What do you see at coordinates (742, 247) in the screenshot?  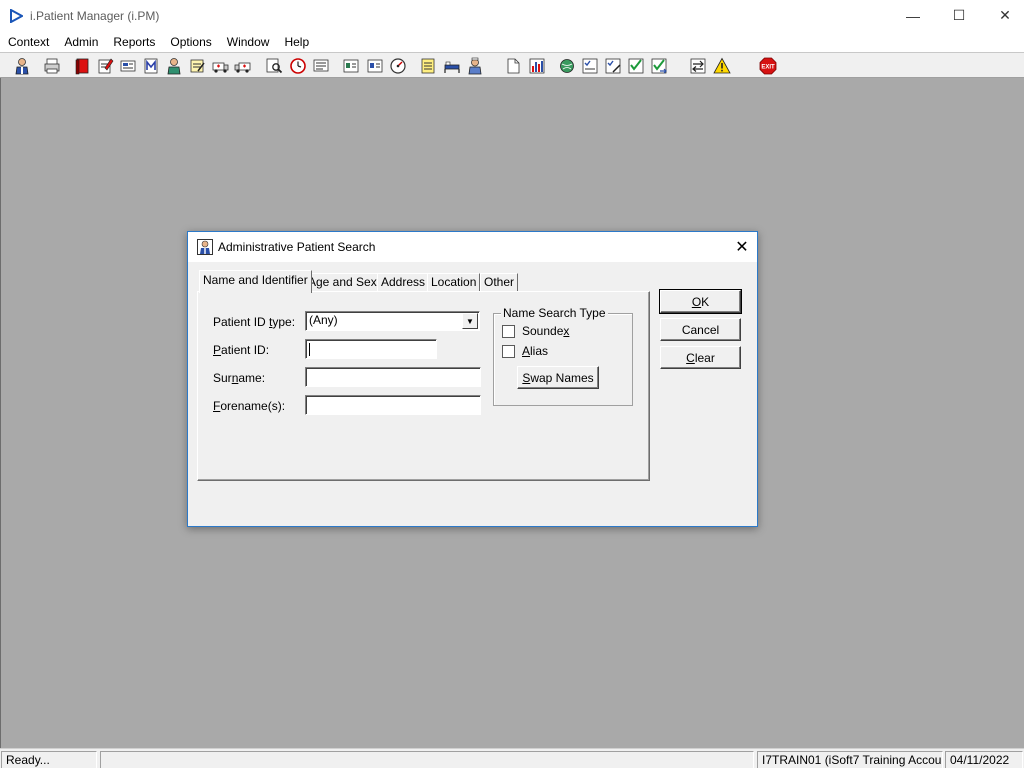 I see `dialog-close-button: ✕` at bounding box center [742, 247].